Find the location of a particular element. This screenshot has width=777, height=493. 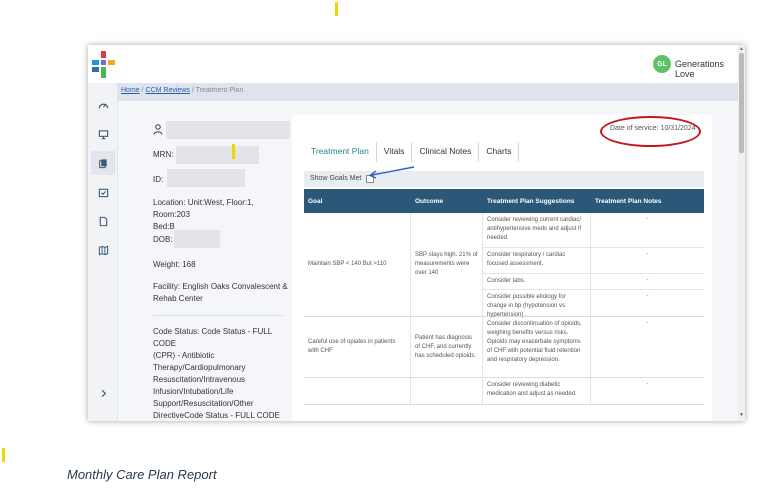

redacted-dob is located at coordinates (197, 239).